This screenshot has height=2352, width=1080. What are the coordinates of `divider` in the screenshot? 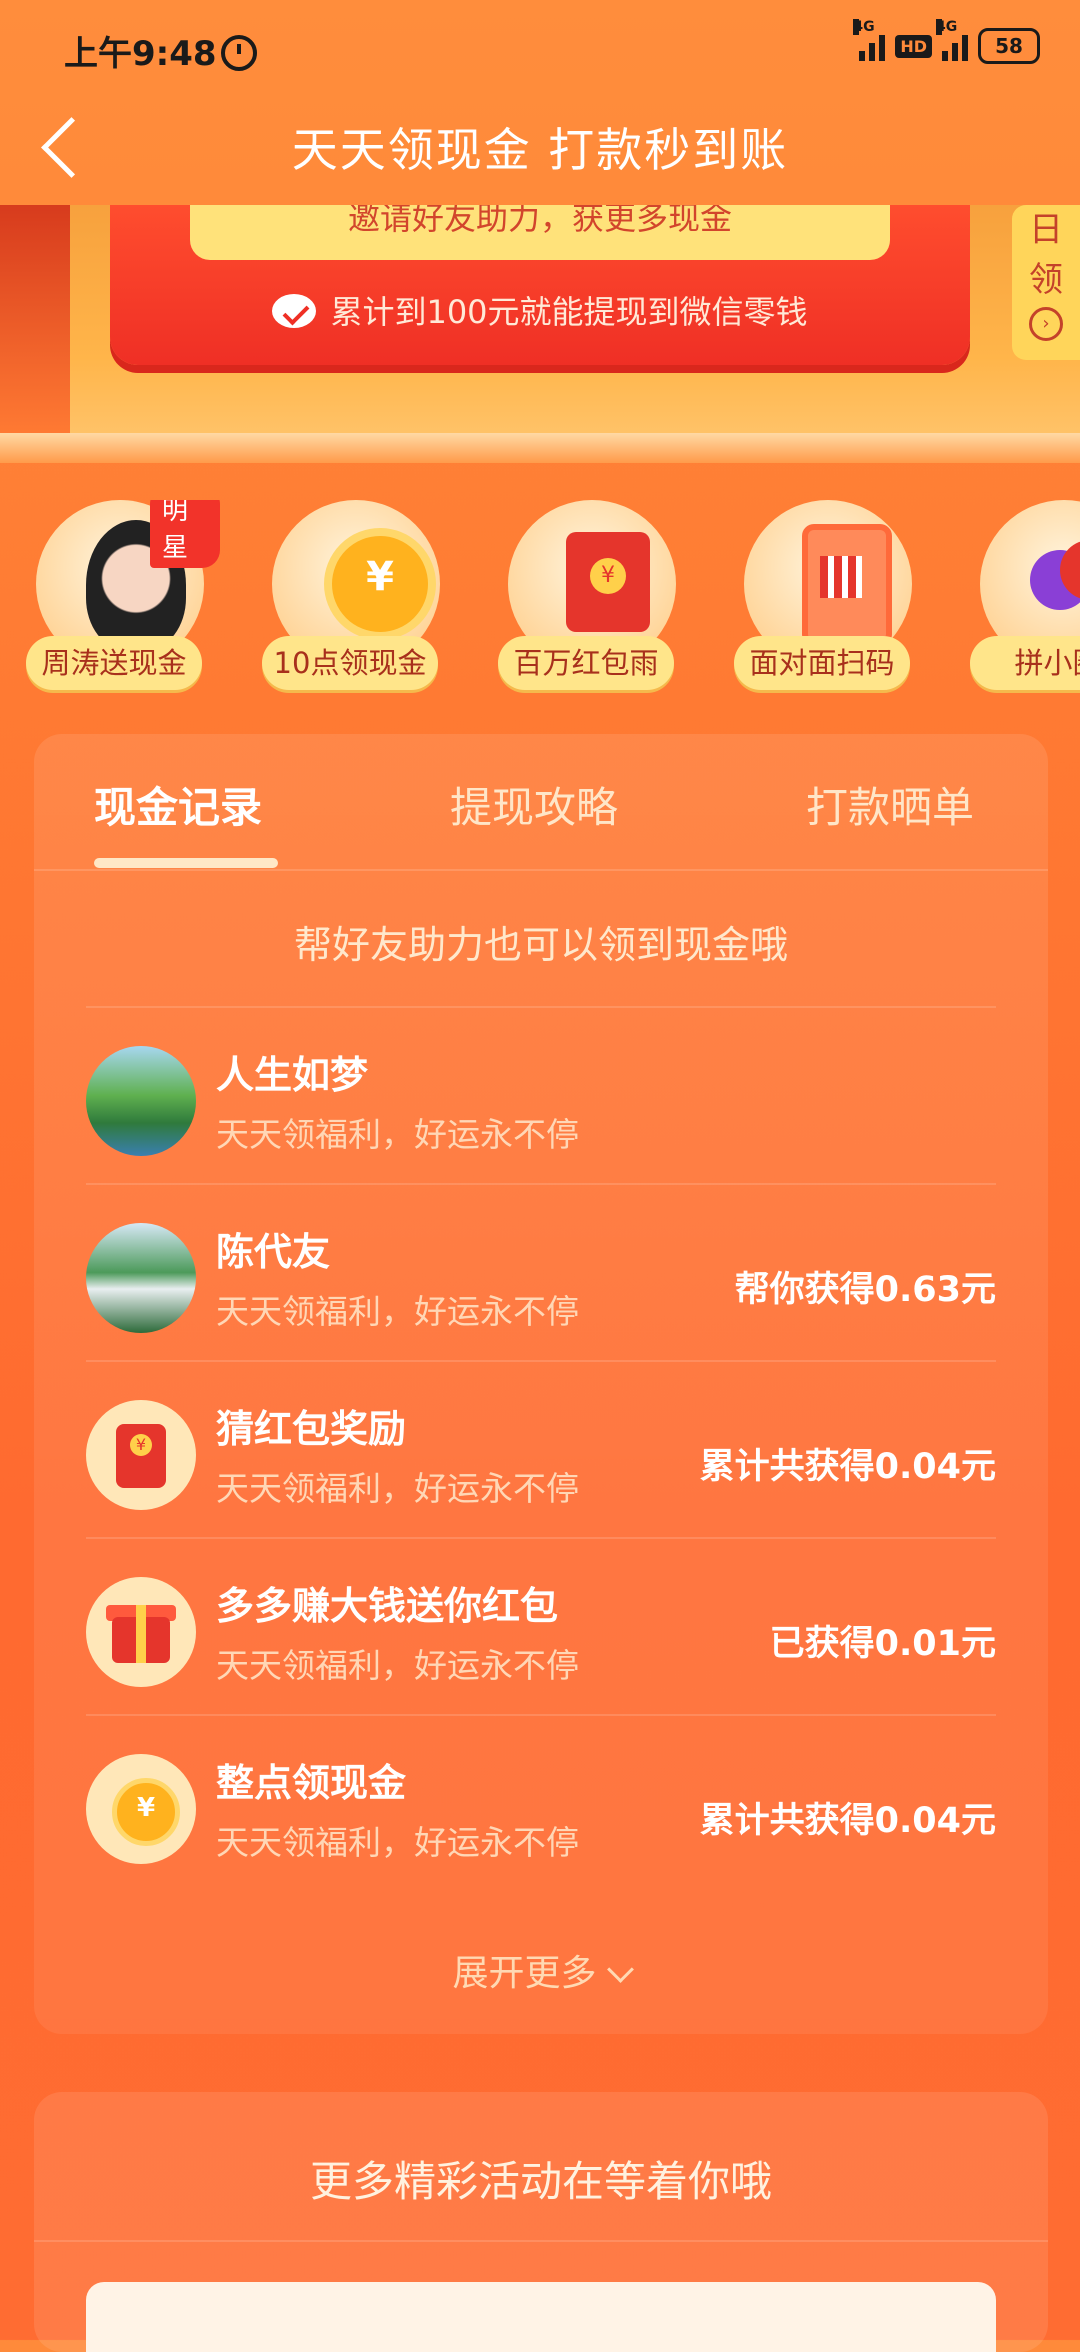 It's located at (541, 2241).